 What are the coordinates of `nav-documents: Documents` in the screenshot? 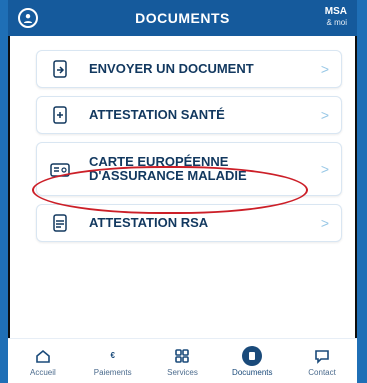 It's located at (252, 361).